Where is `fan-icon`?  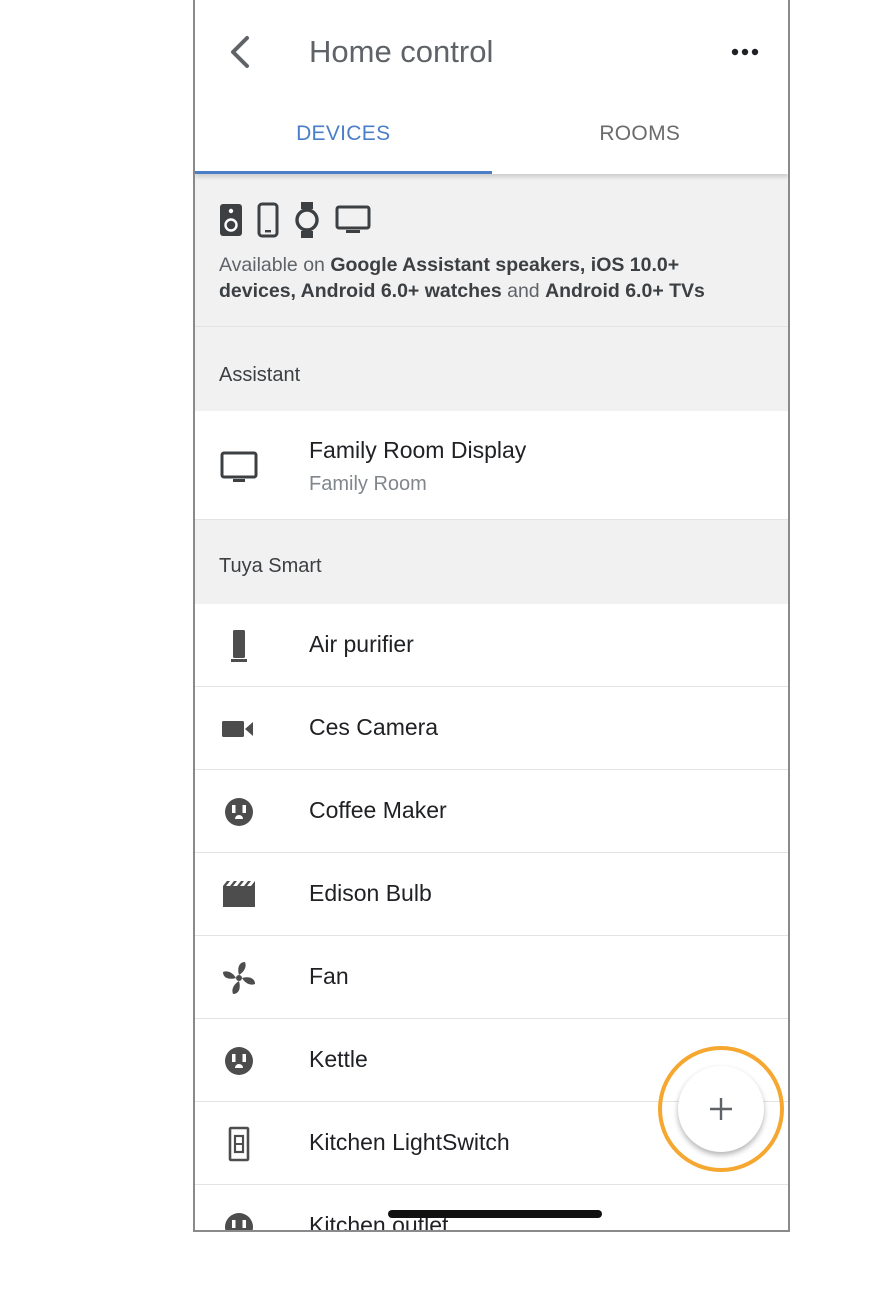 fan-icon is located at coordinates (239, 978).